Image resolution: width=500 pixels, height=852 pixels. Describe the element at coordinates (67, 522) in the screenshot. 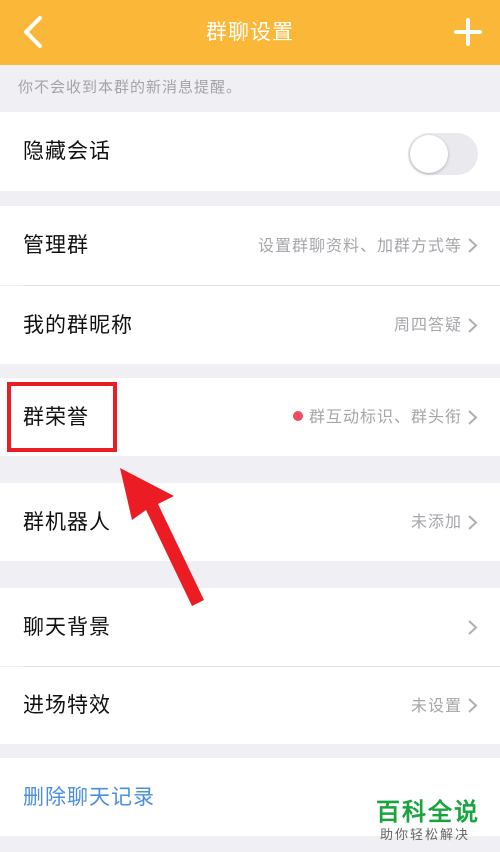

I see `group-robot-label: 群机器人` at that location.